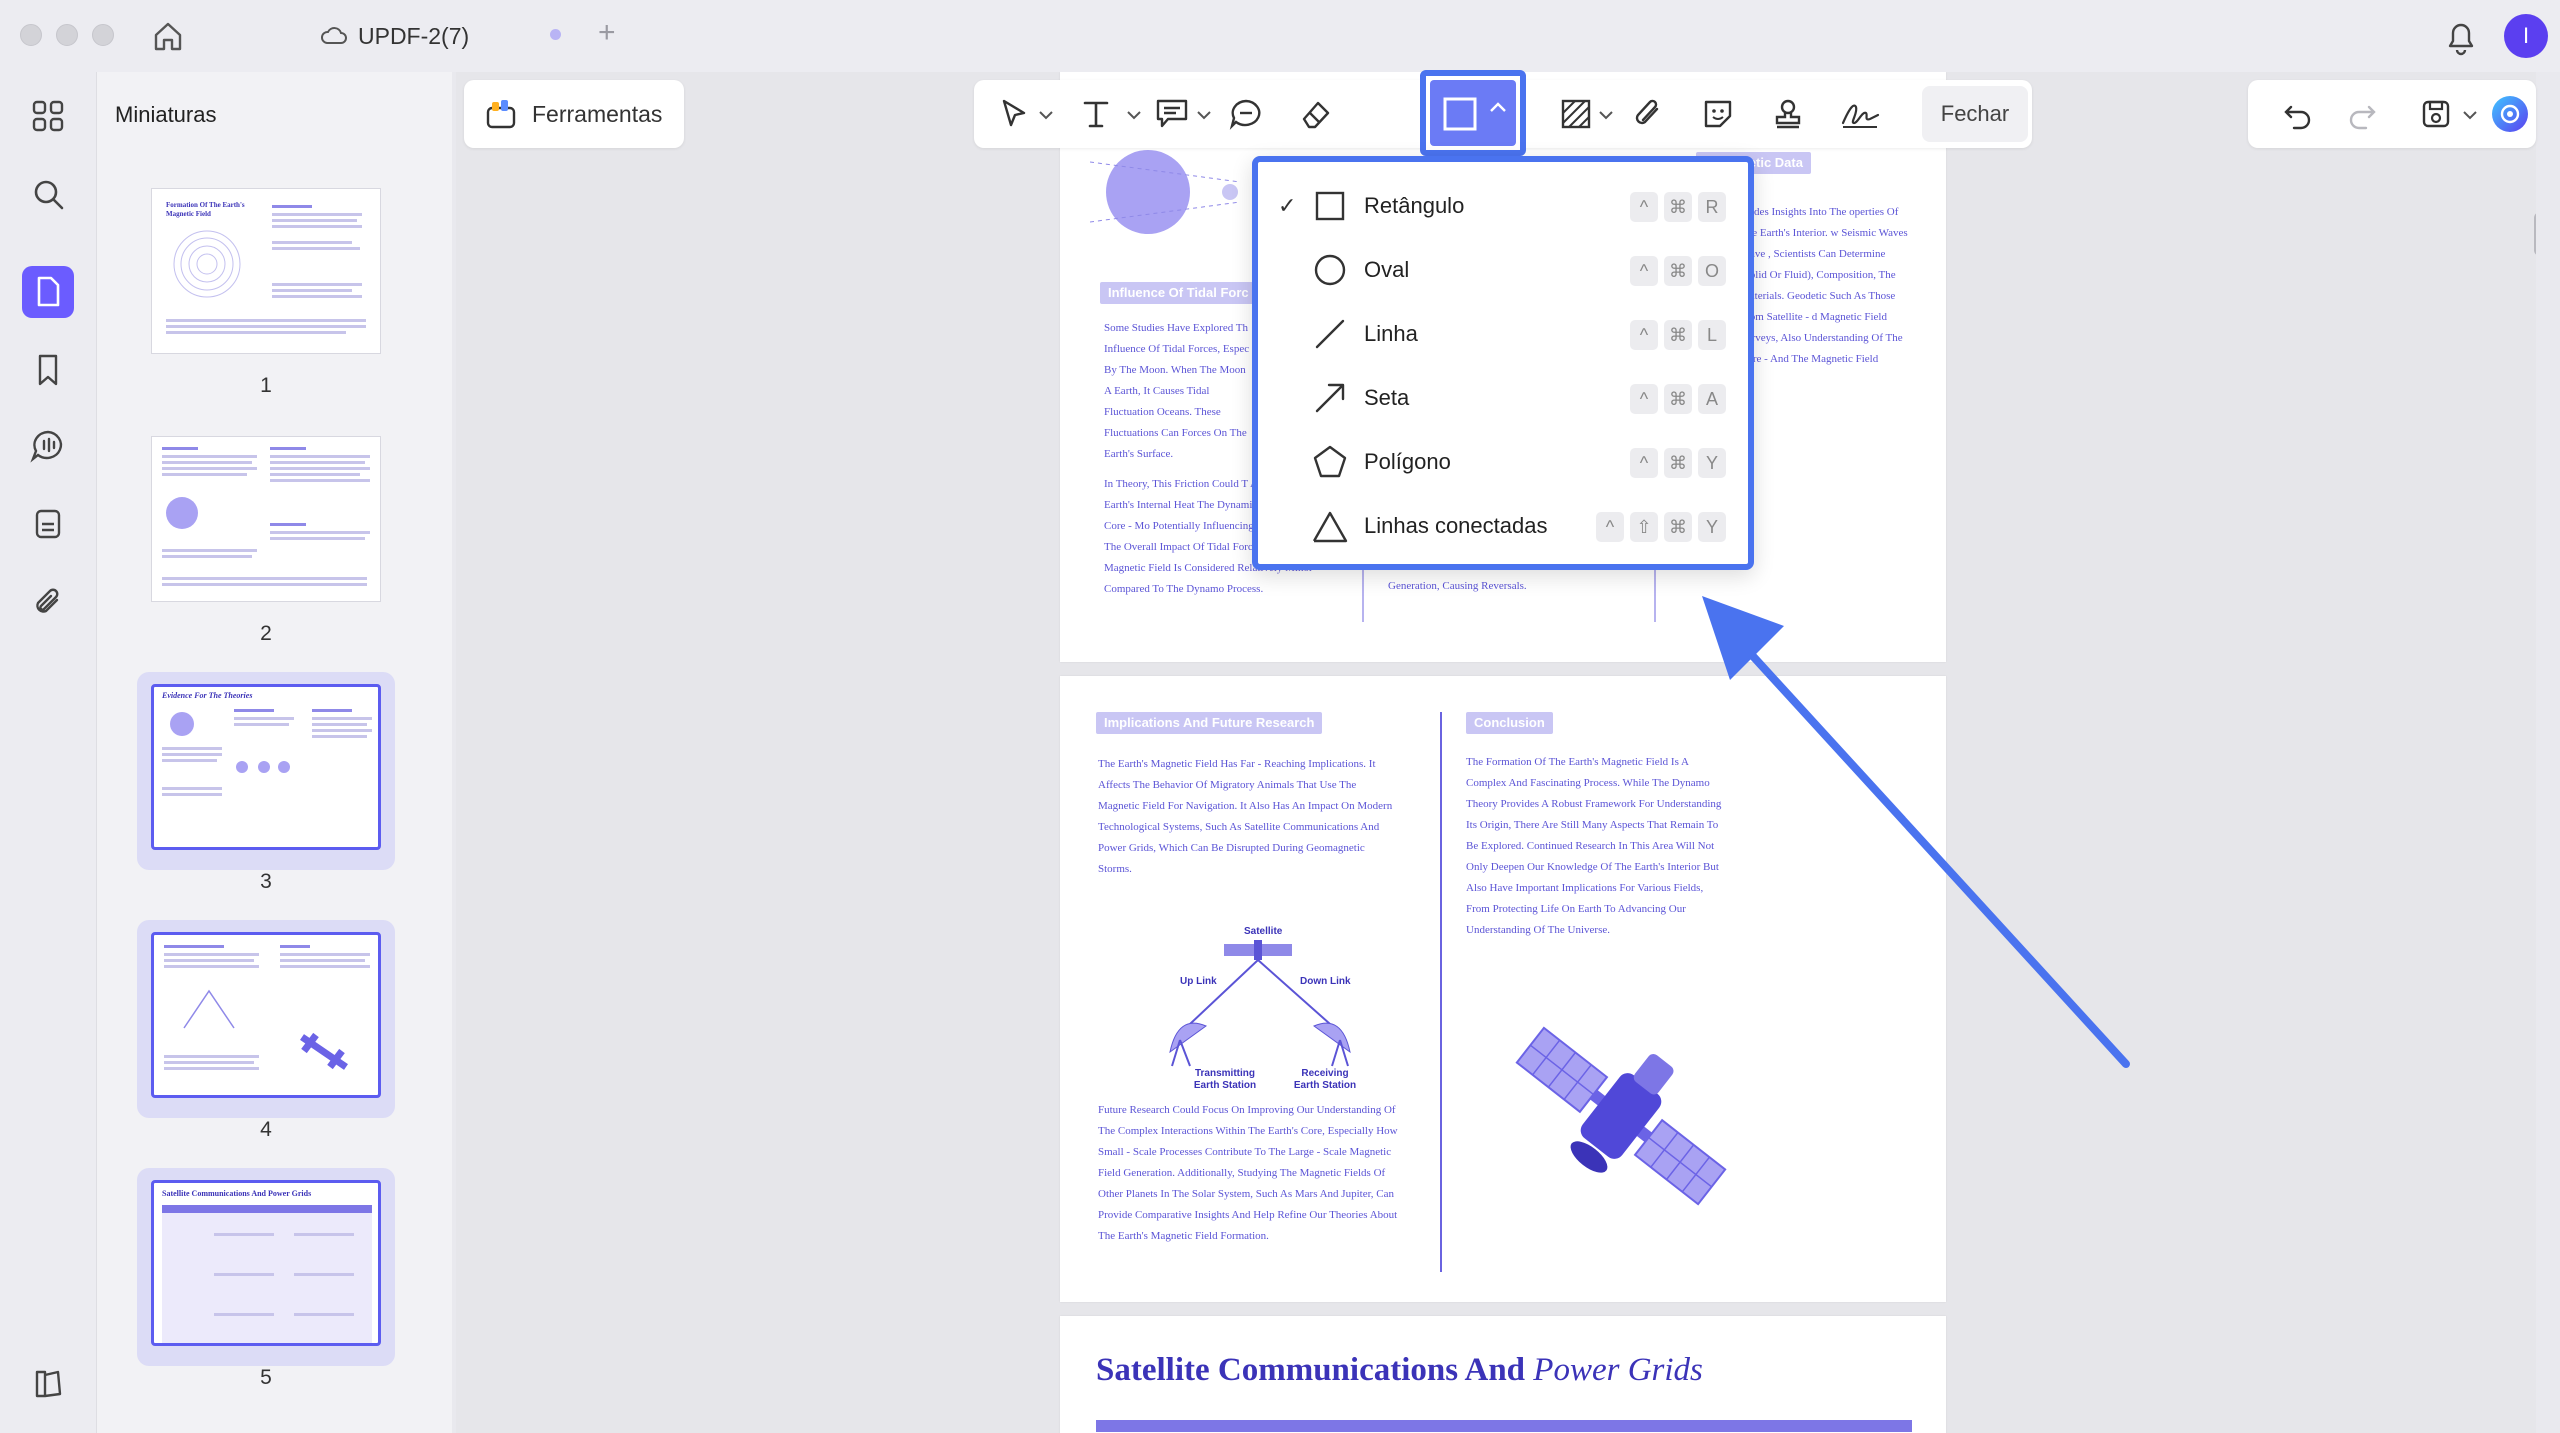 Image resolution: width=2560 pixels, height=1433 pixels. What do you see at coordinates (1503, 462) in the screenshot?
I see `menu-item-polygon: Polígono ^ ⌘ Y` at bounding box center [1503, 462].